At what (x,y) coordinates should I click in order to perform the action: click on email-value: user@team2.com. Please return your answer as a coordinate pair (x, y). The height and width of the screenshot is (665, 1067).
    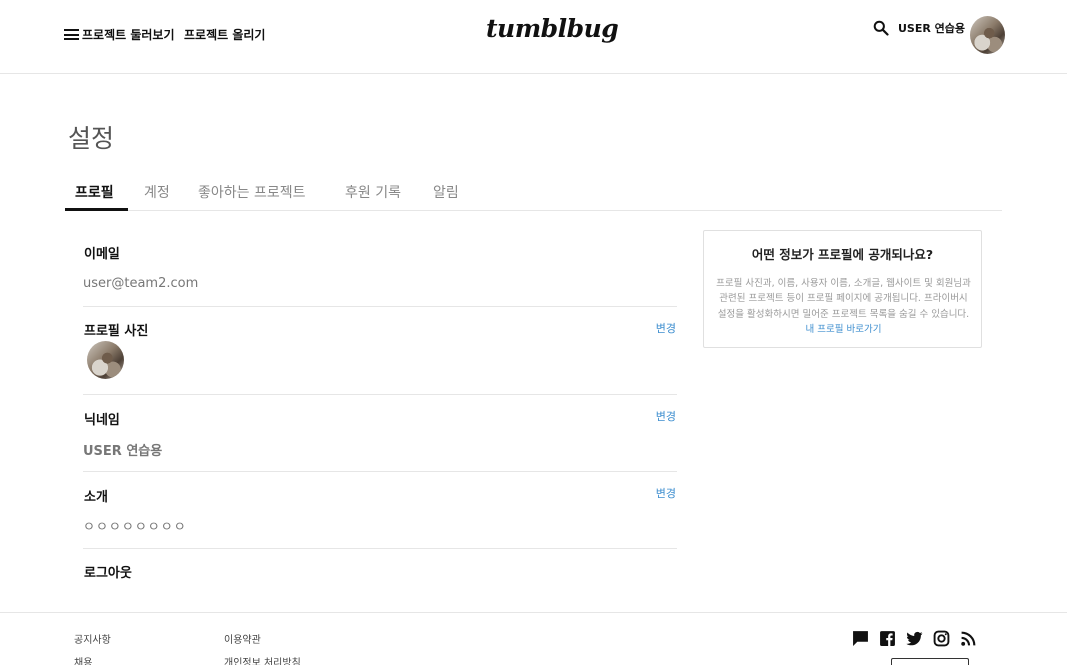
    Looking at the image, I should click on (141, 283).